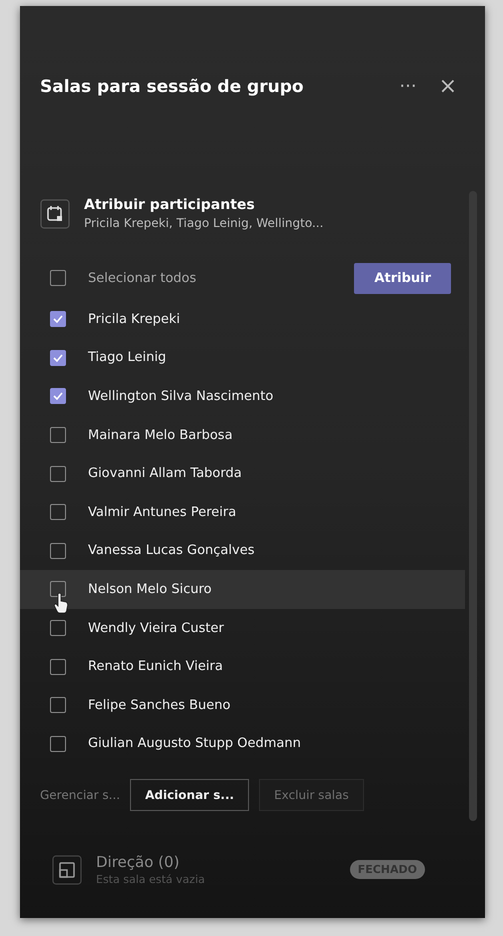 This screenshot has height=936, width=503. Describe the element at coordinates (242, 705) in the screenshot. I see `participant-row: Felipe Sanches Bueno` at that location.